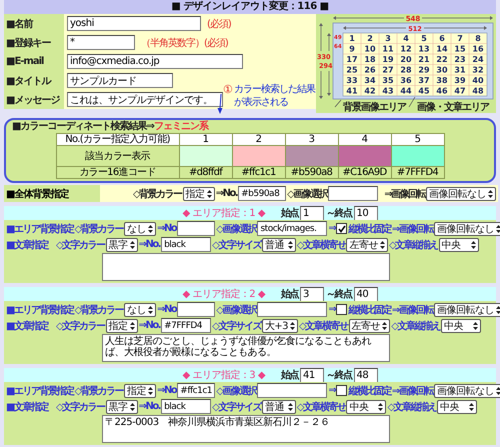 Image resolution: width=500 pixels, height=447 pixels. Describe the element at coordinates (261, 102) in the screenshot. I see `callout-text: が表示される` at that location.